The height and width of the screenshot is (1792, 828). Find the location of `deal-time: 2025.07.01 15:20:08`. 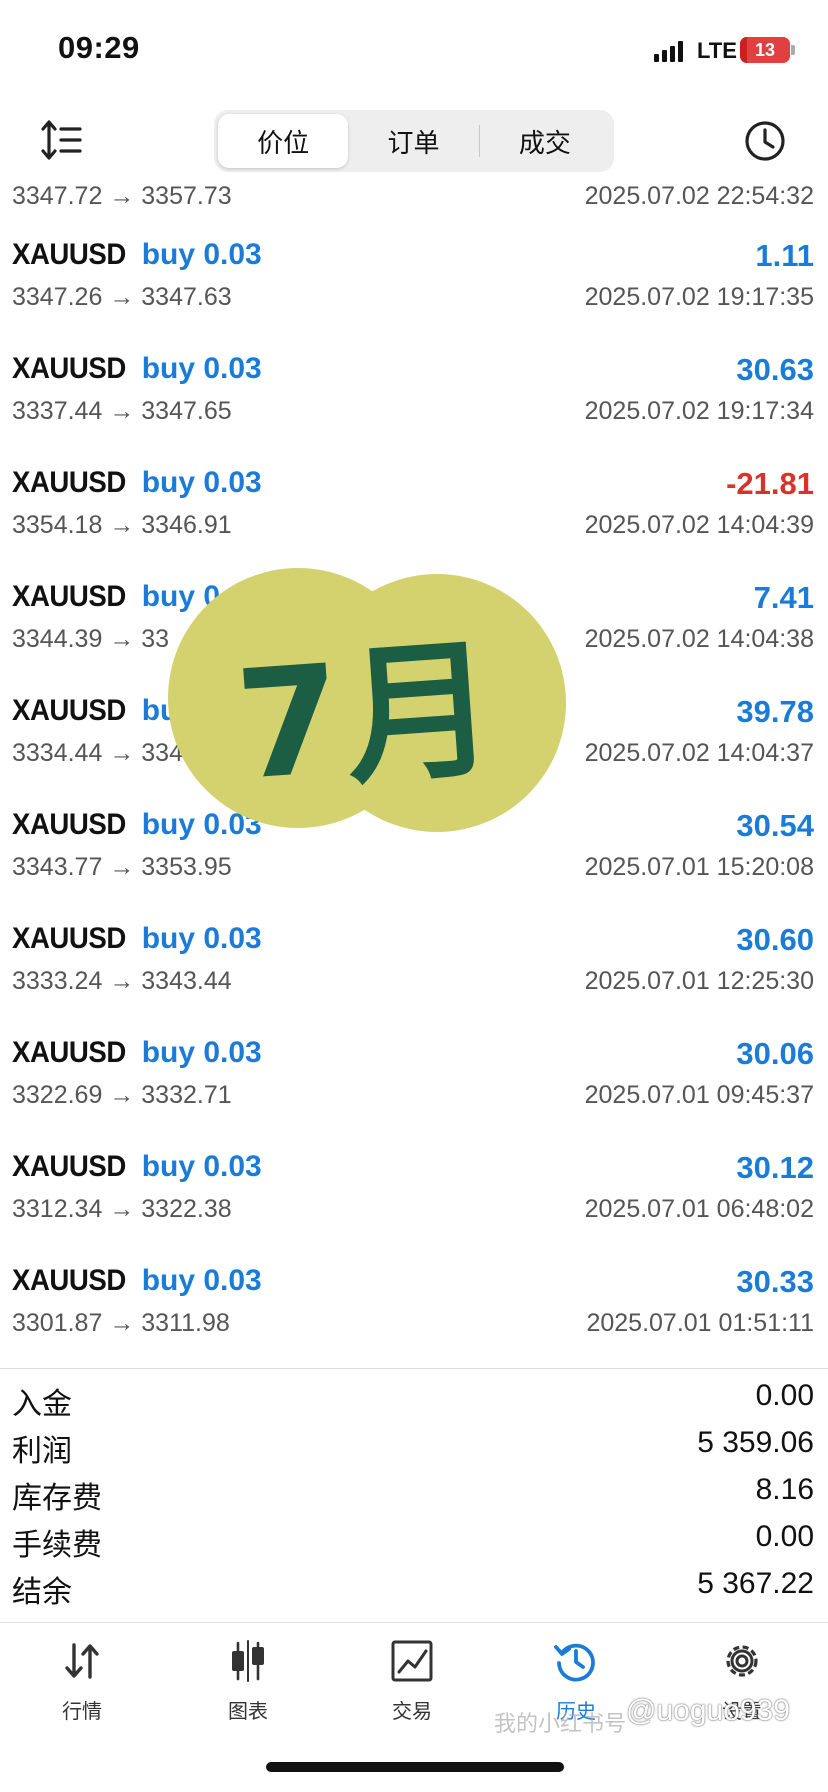

deal-time: 2025.07.01 15:20:08 is located at coordinates (699, 867).